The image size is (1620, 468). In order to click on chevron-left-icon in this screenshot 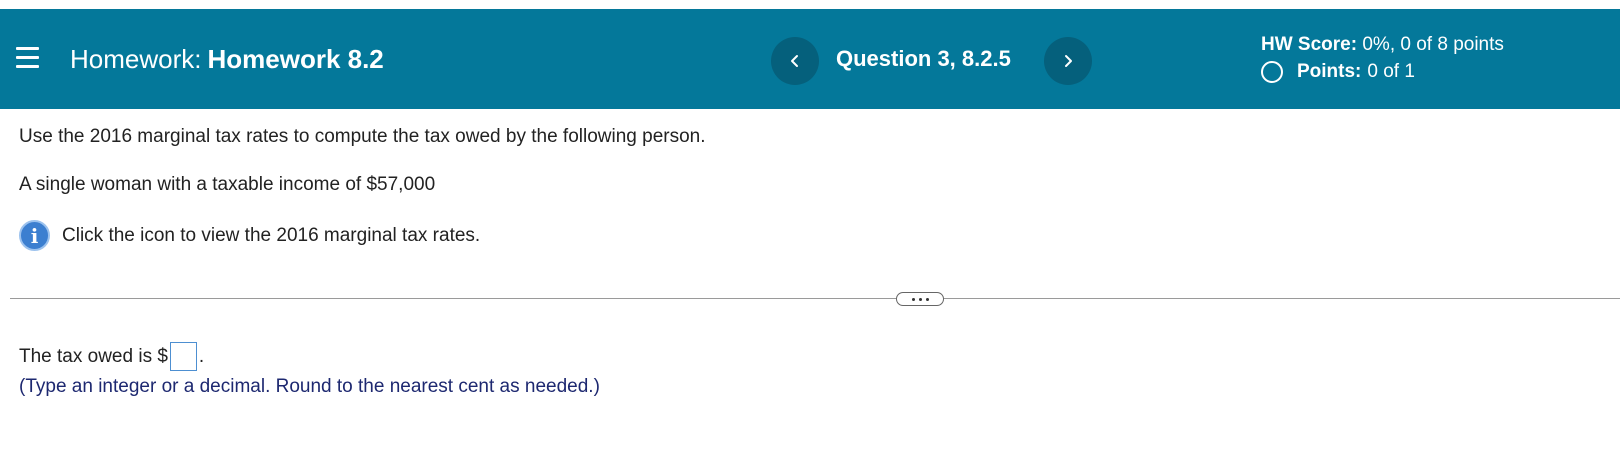, I will do `click(794, 61)`.